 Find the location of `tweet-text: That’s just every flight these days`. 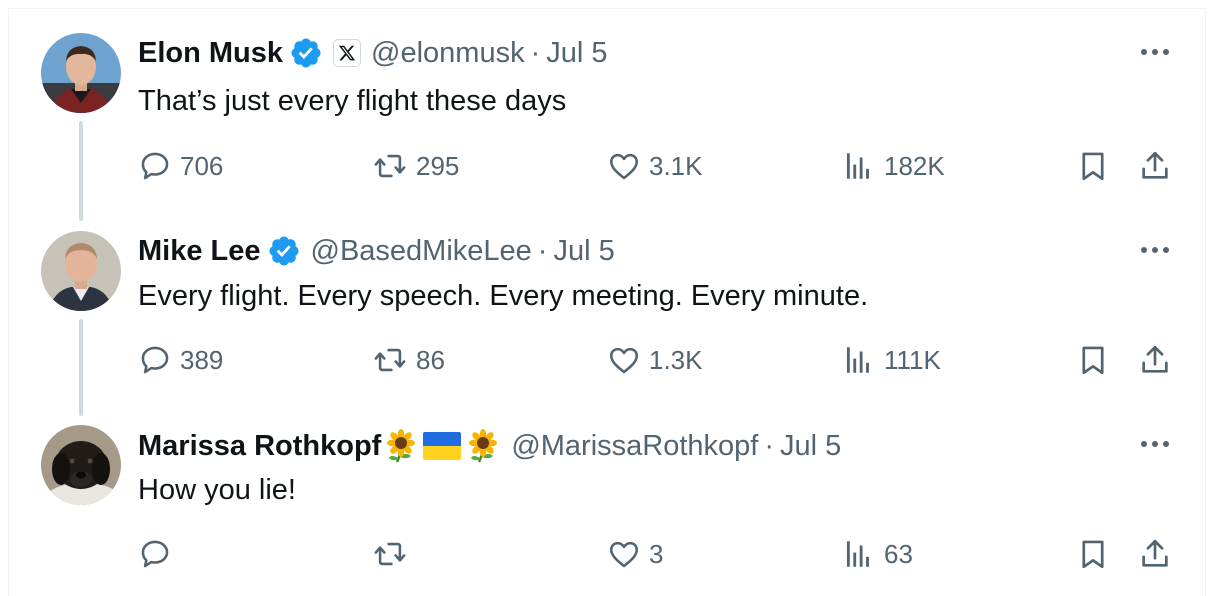

tweet-text: That’s just every flight these days is located at coordinates (352, 101).